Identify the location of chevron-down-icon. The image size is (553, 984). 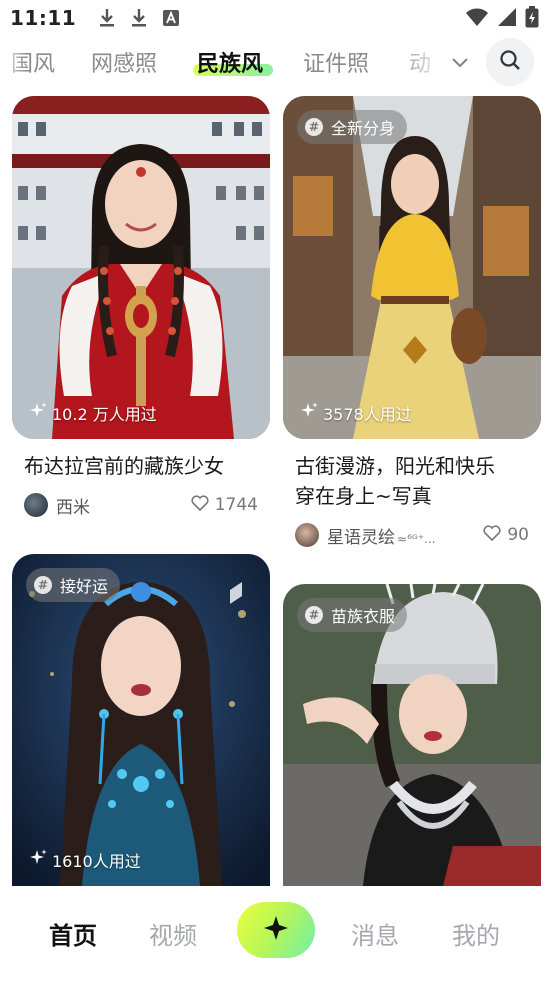
(460, 62).